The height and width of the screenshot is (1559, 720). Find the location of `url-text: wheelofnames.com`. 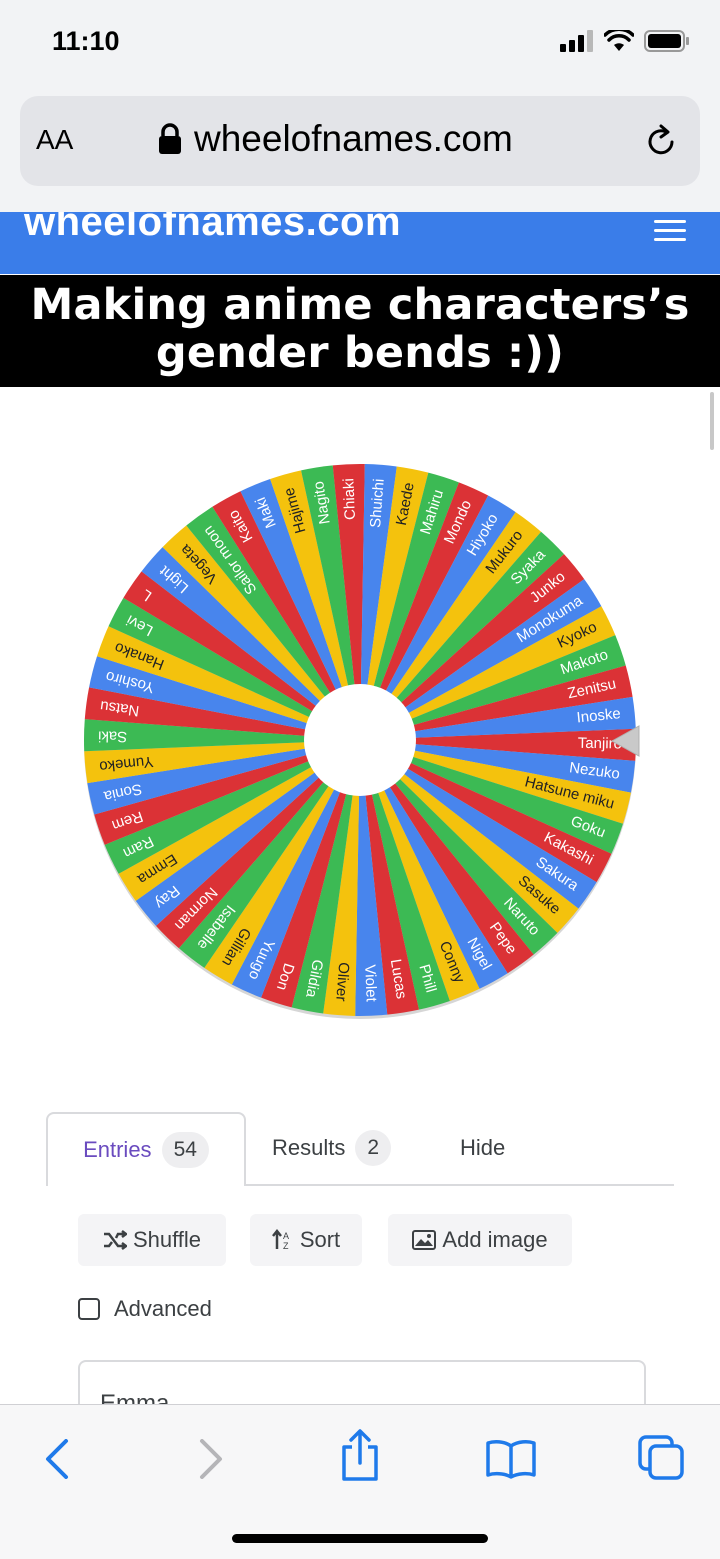

url-text: wheelofnames.com is located at coordinates (353, 138).